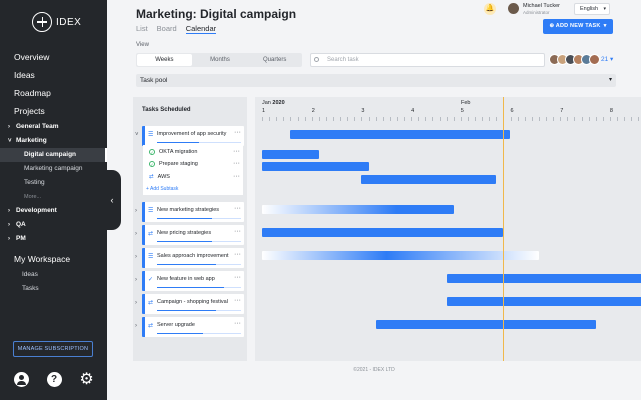 This screenshot has width=641, height=400. I want to click on task-card: ✓ New feature in web app ···, so click(193, 281).